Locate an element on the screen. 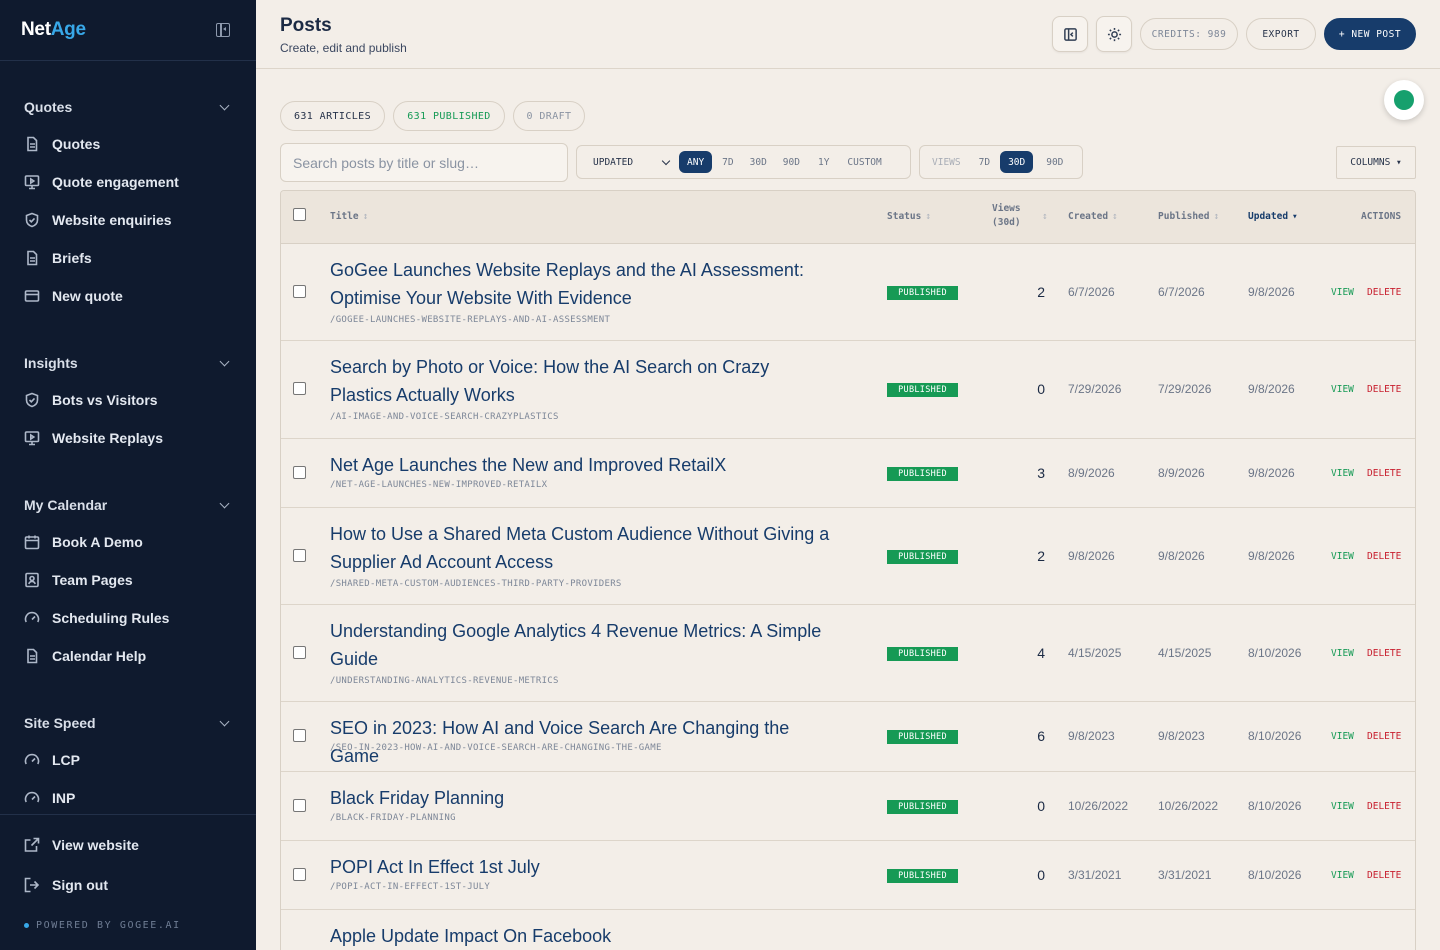 The image size is (1440, 950). col-status-label: Status is located at coordinates (904, 216).